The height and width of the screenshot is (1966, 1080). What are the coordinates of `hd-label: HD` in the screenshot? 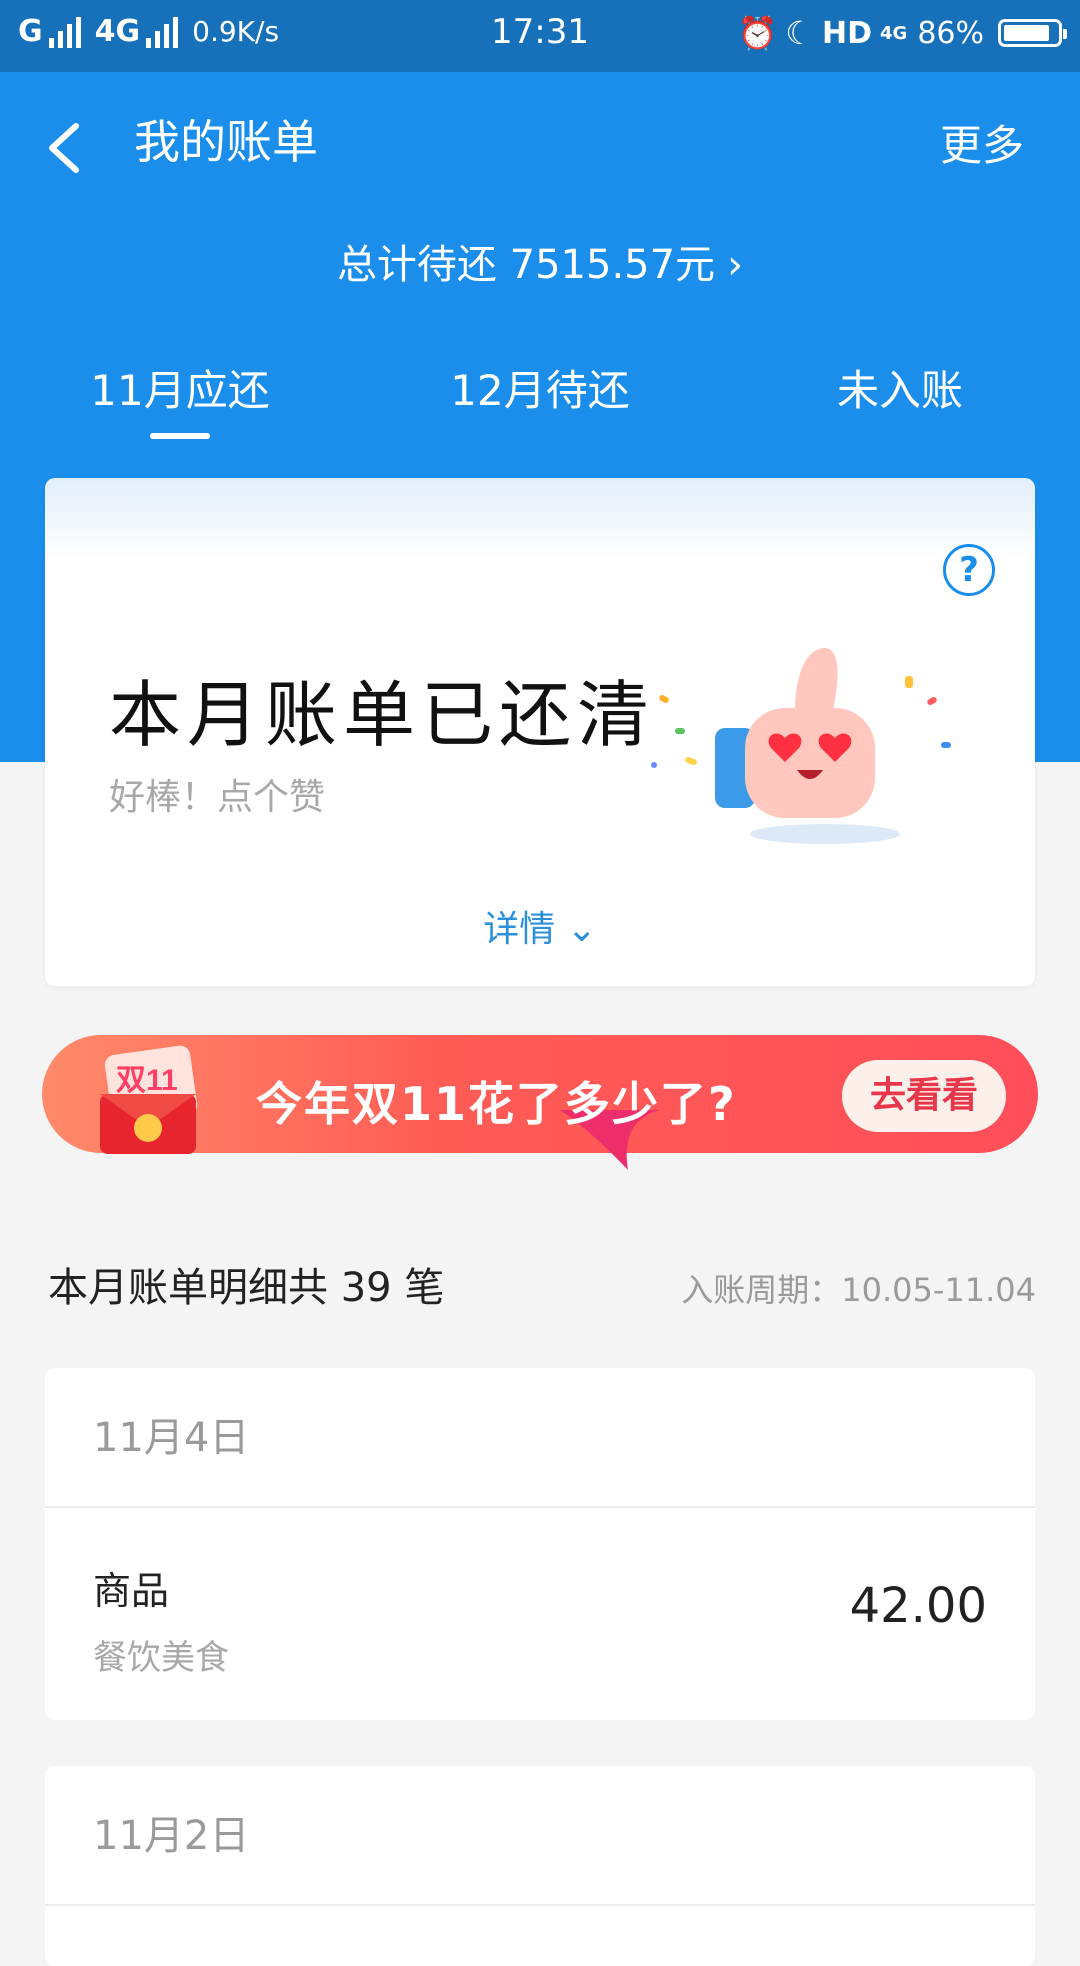 It's located at (846, 33).